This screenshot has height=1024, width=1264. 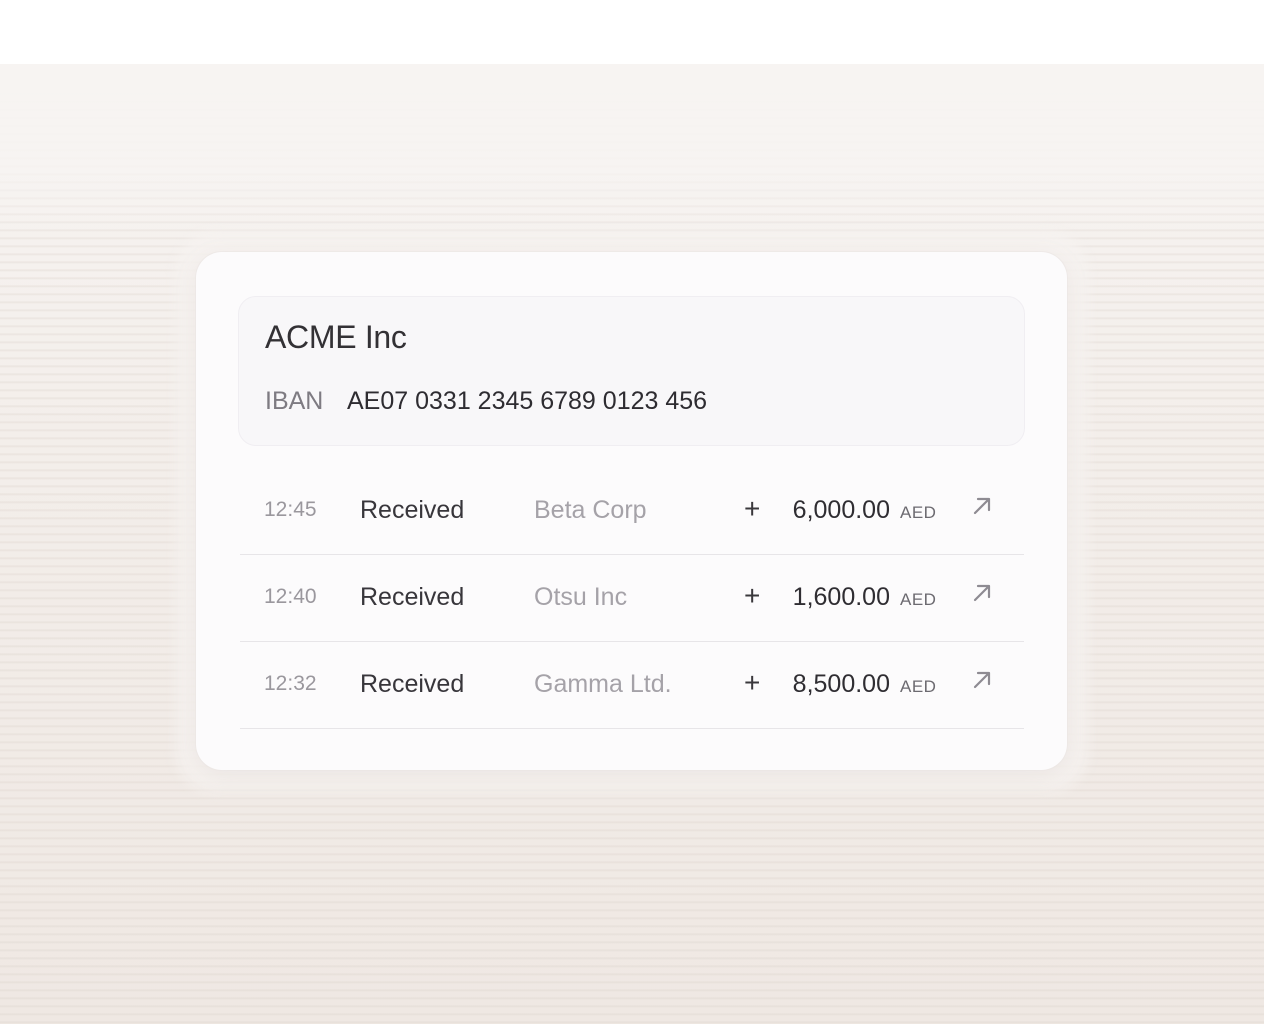 I want to click on iban-label: IBAN, so click(x=294, y=401).